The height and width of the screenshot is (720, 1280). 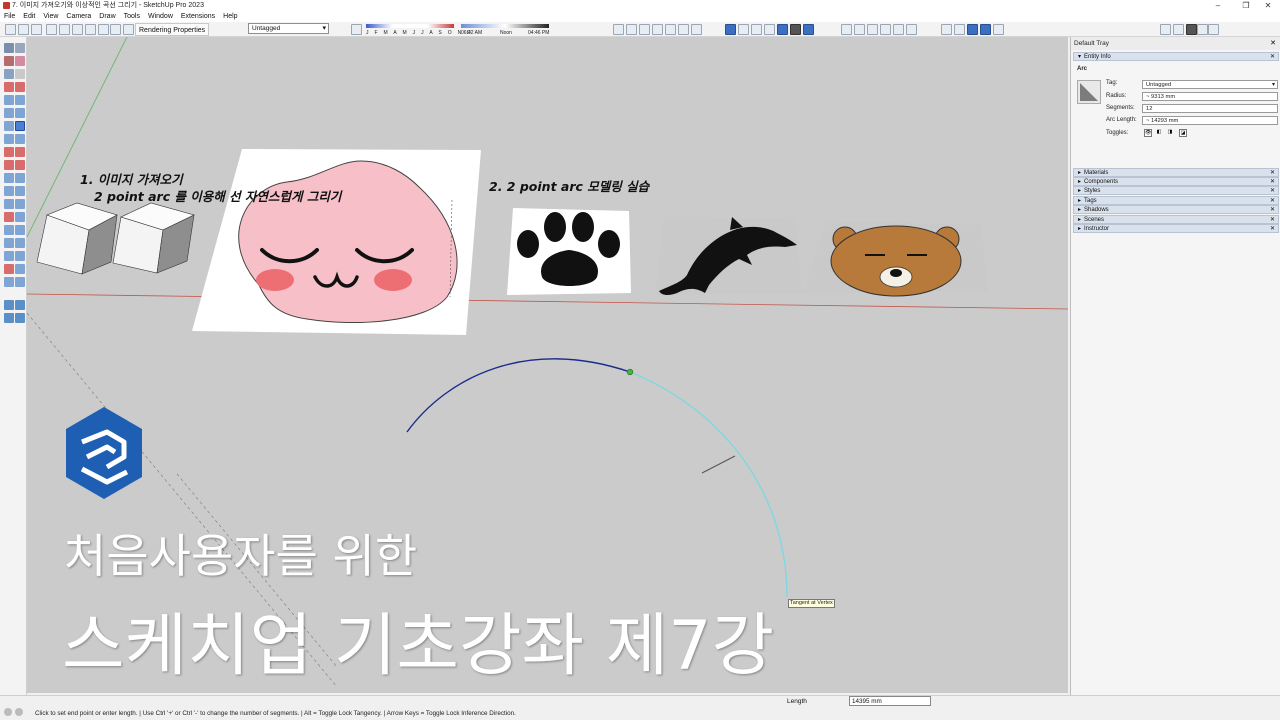 I want to click on erase-icon, so click(x=90, y=29).